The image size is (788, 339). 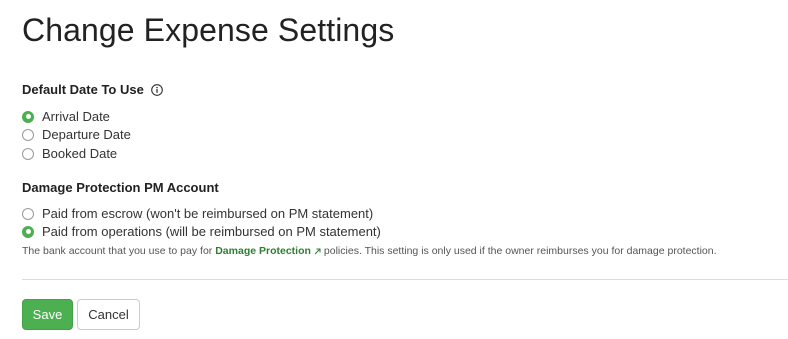 I want to click on radio-option-departure-date: Departure Date, so click(x=76, y=134).